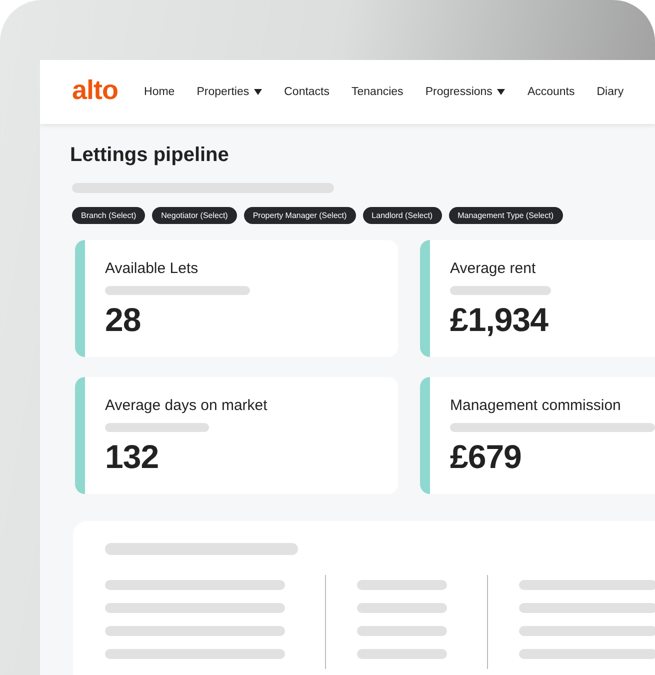 The height and width of the screenshot is (675, 655). What do you see at coordinates (300, 215) in the screenshot?
I see `filter-chip: Property Manager (Select)` at bounding box center [300, 215].